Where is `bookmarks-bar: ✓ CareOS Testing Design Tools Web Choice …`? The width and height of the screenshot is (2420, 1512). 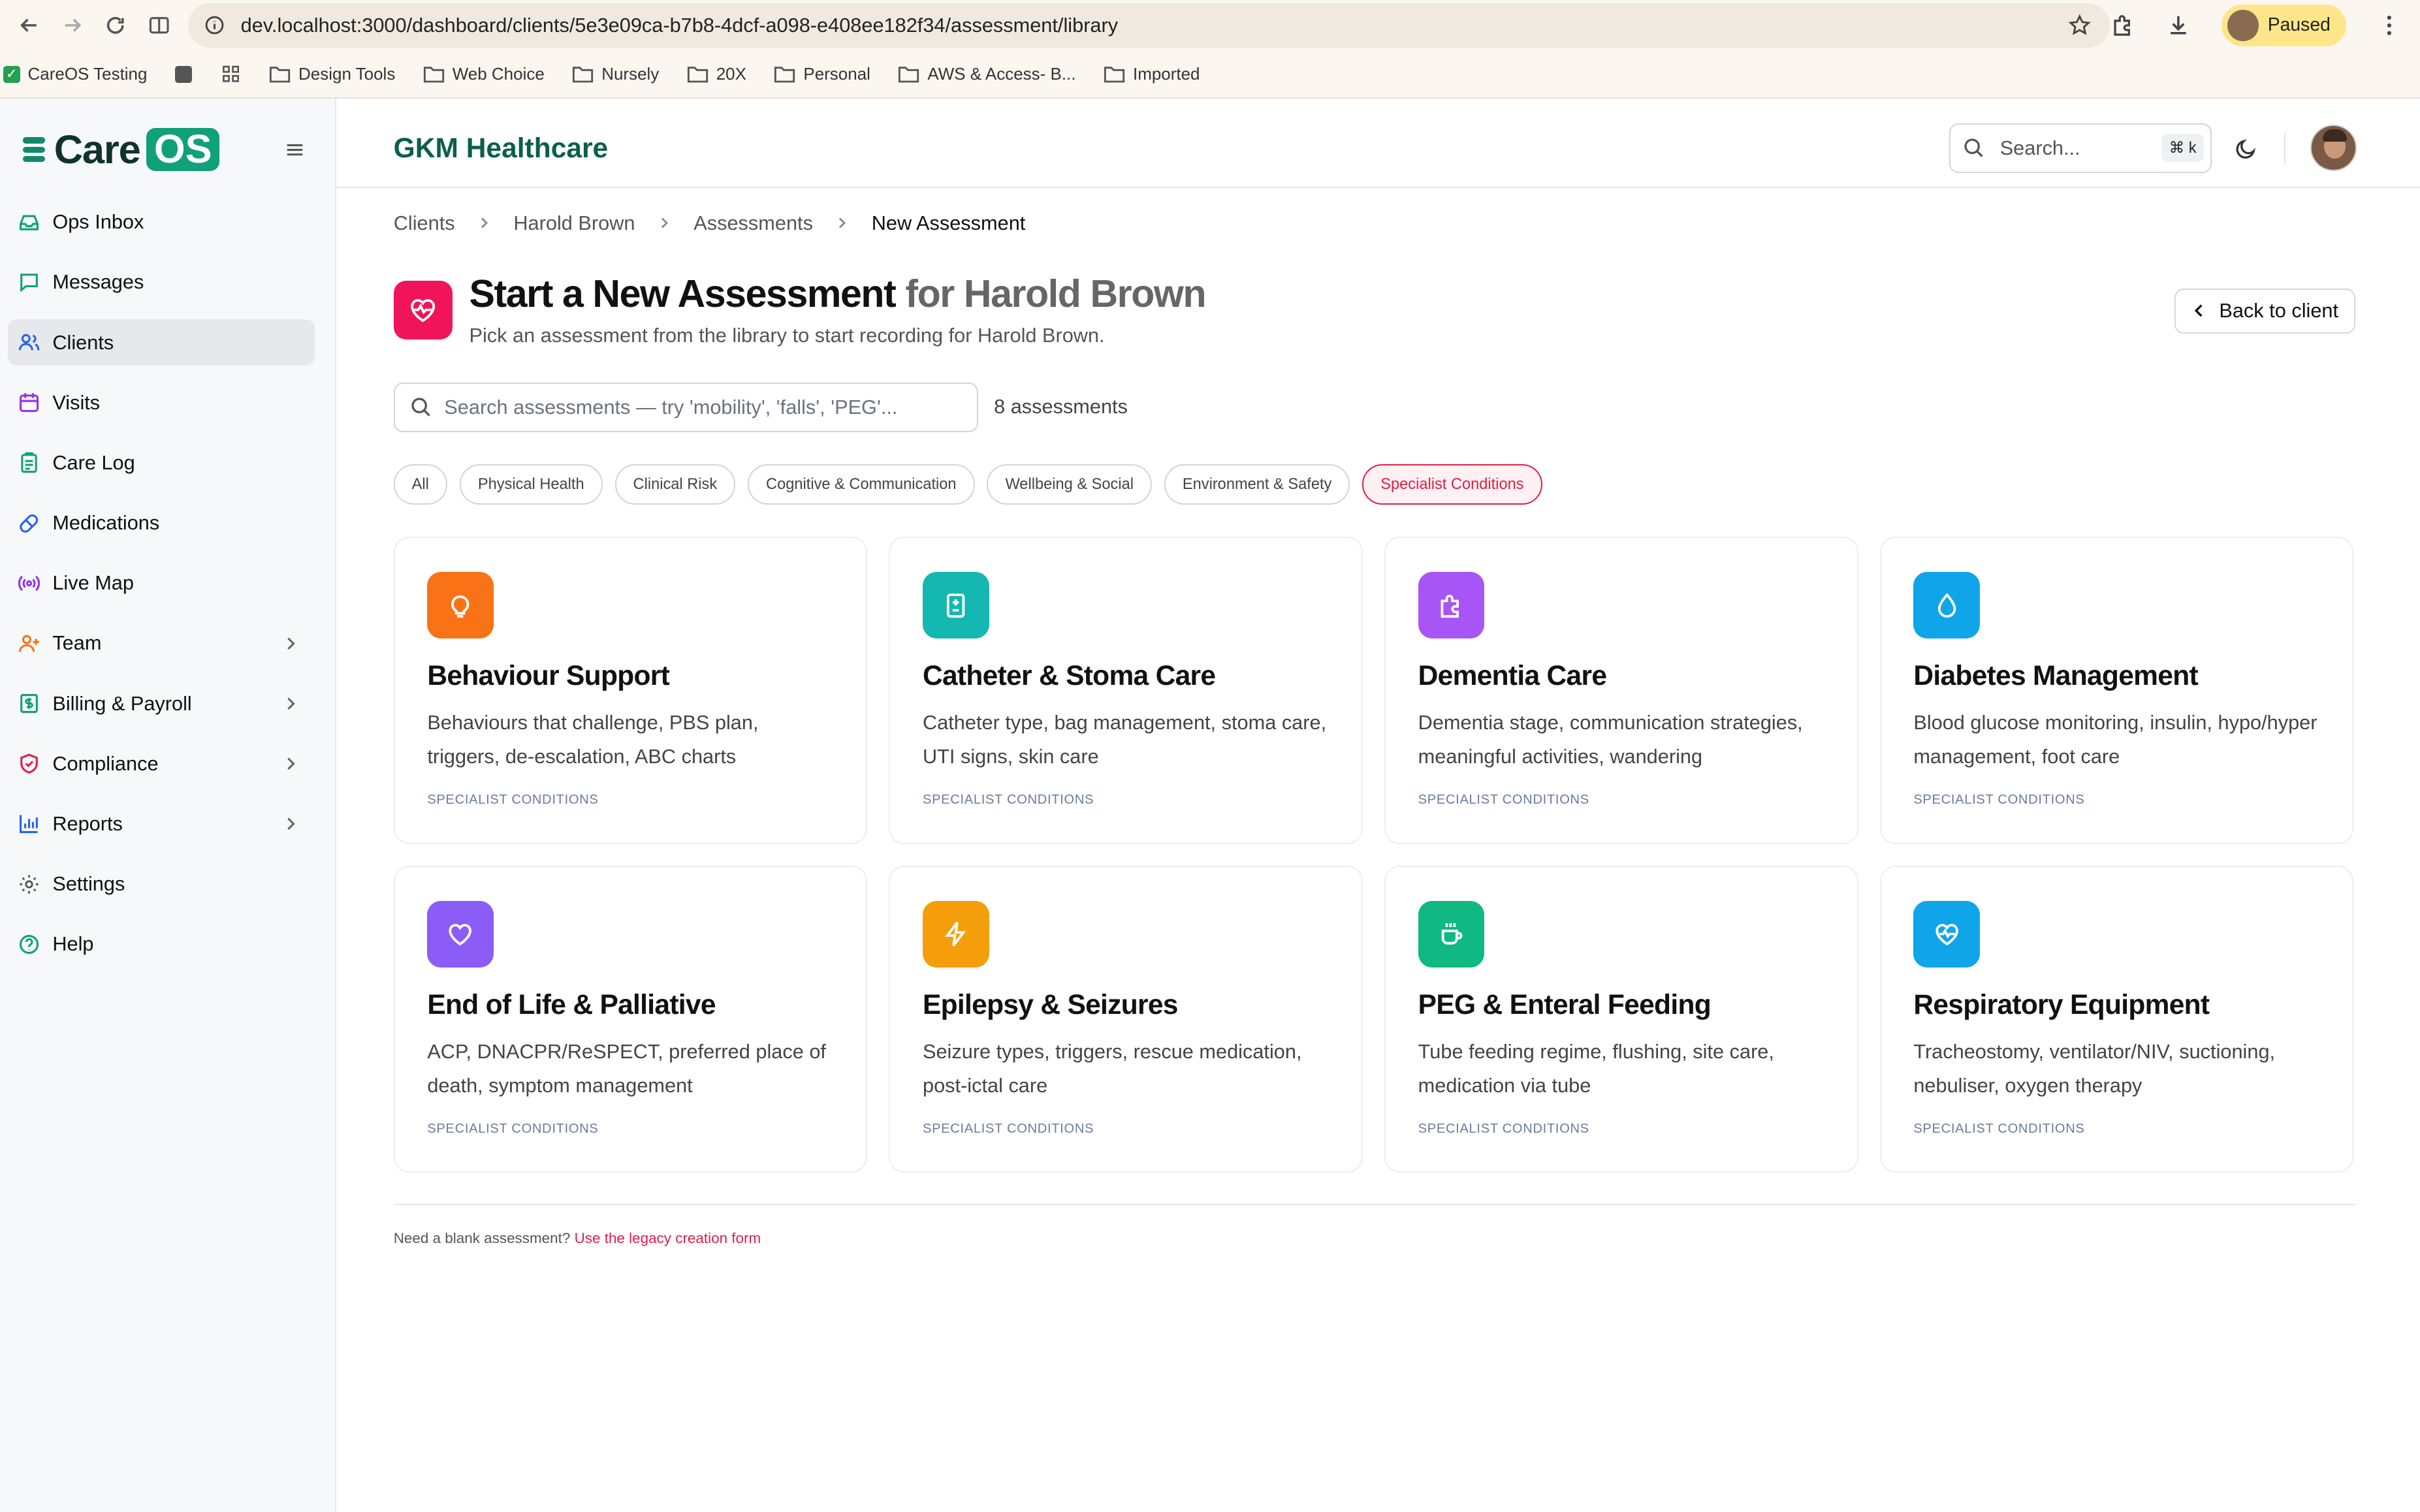
bookmarks-bar: ✓ CareOS Testing Design Tools Web Choice … is located at coordinates (1210, 74).